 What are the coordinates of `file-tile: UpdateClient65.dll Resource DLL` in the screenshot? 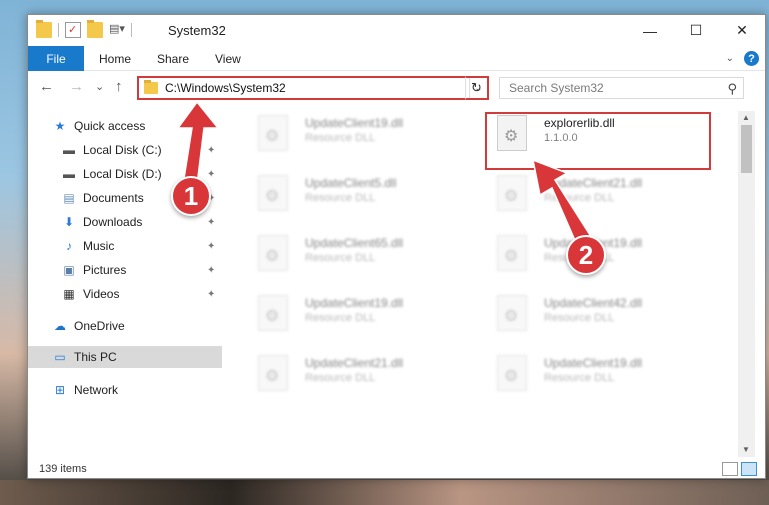 It's located at (361, 255).